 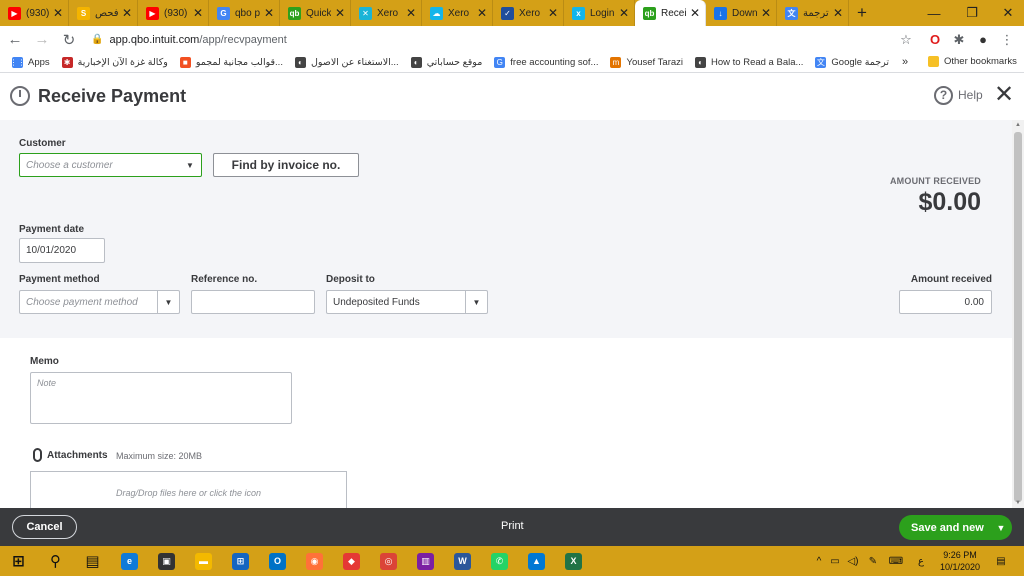 I want to click on extensions-icon: ✱, so click(x=959, y=39).